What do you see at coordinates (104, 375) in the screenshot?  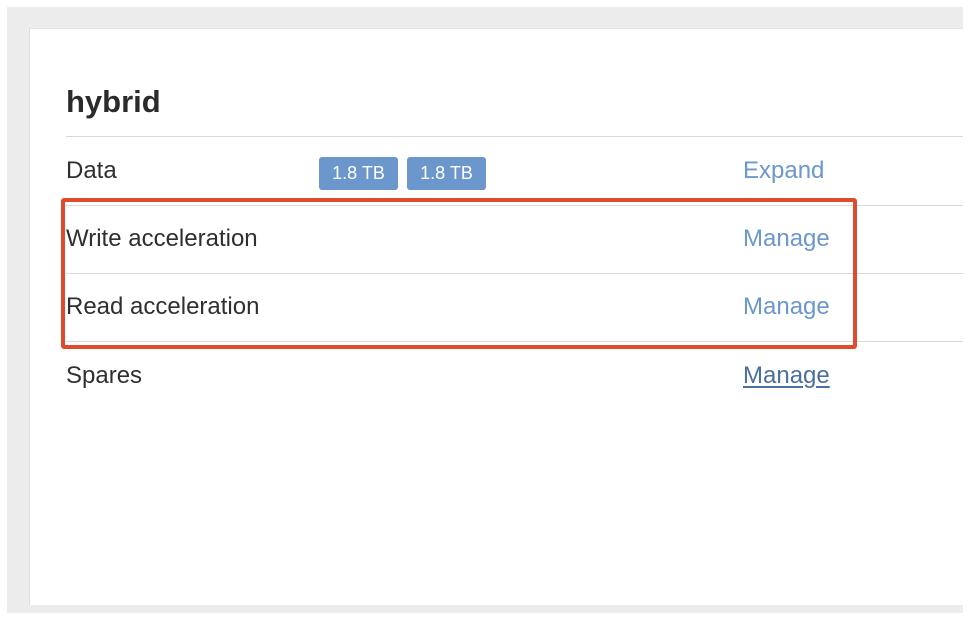 I see `spares-label: Spares` at bounding box center [104, 375].